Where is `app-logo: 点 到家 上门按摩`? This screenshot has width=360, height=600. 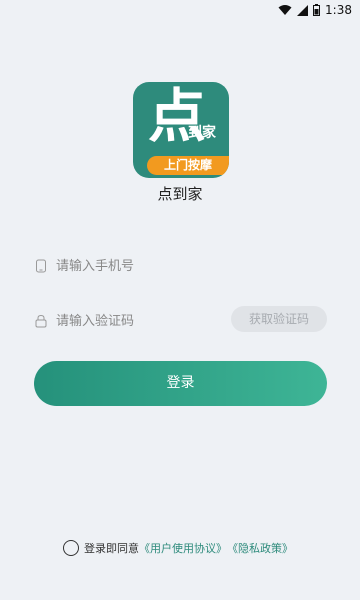 app-logo: 点 到家 上门按摩 is located at coordinates (181, 130).